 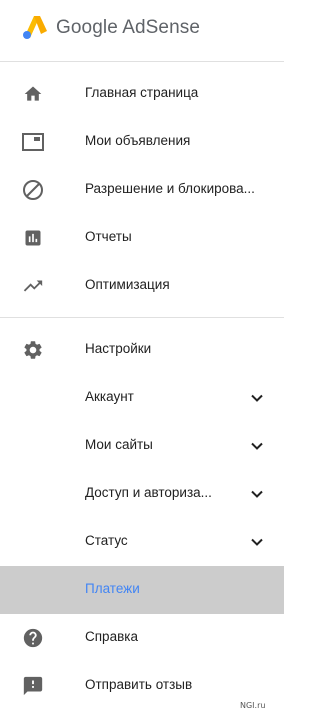 I want to click on nav-label-payments: Платежи, so click(x=112, y=588).